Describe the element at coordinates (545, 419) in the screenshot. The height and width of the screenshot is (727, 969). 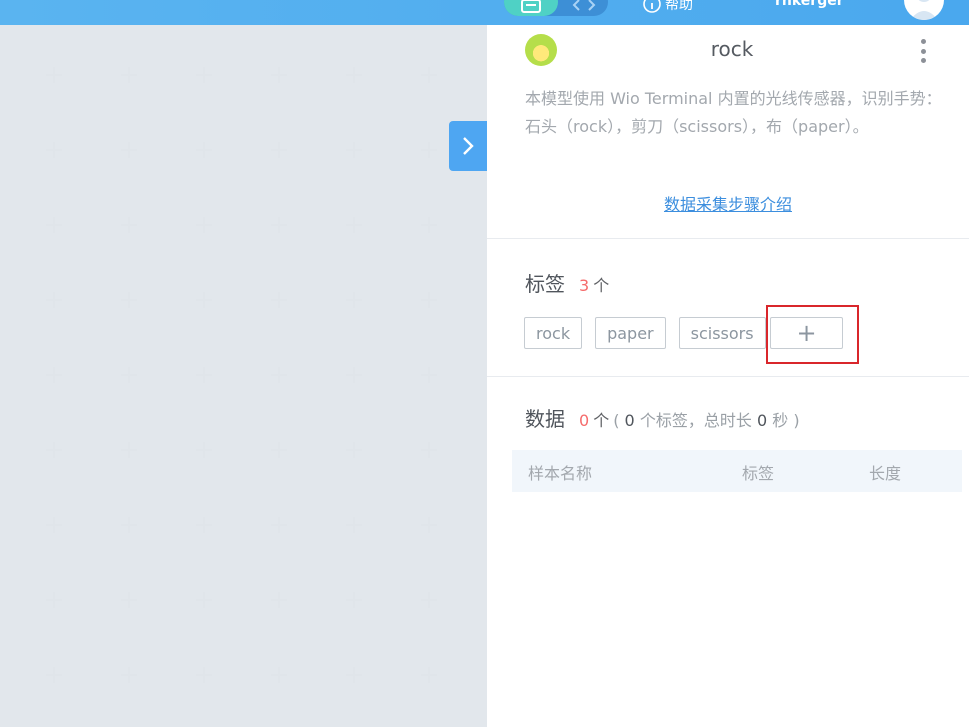
I see `data-title: 数据` at that location.